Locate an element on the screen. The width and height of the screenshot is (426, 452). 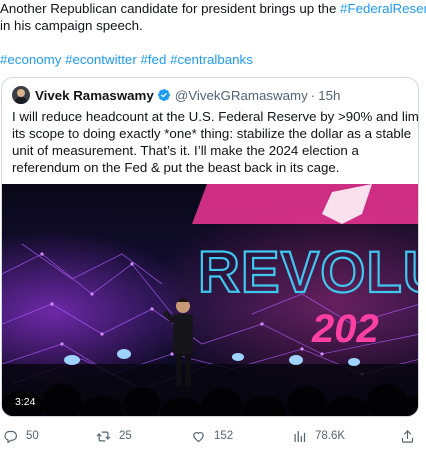
reply-button: 50 is located at coordinates (21, 436).